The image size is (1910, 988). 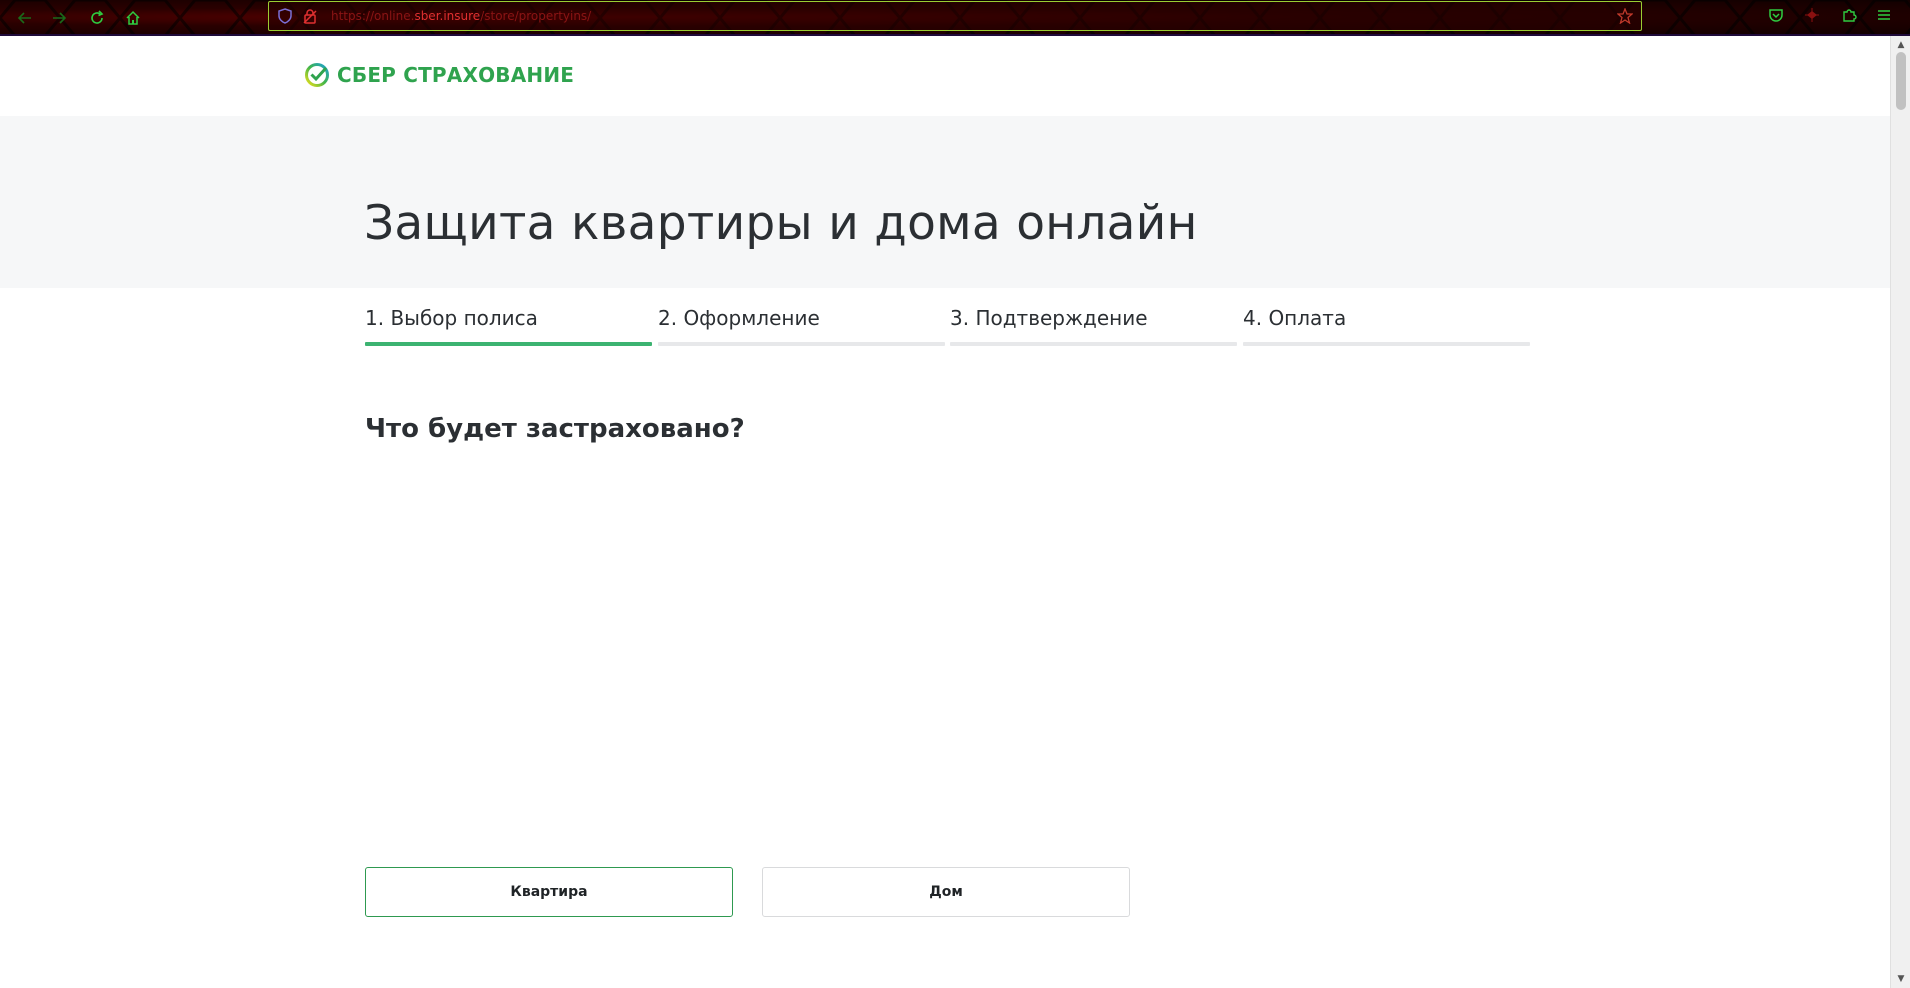 I want to click on page-scrollbar: ▲ ▼, so click(x=1900, y=512).